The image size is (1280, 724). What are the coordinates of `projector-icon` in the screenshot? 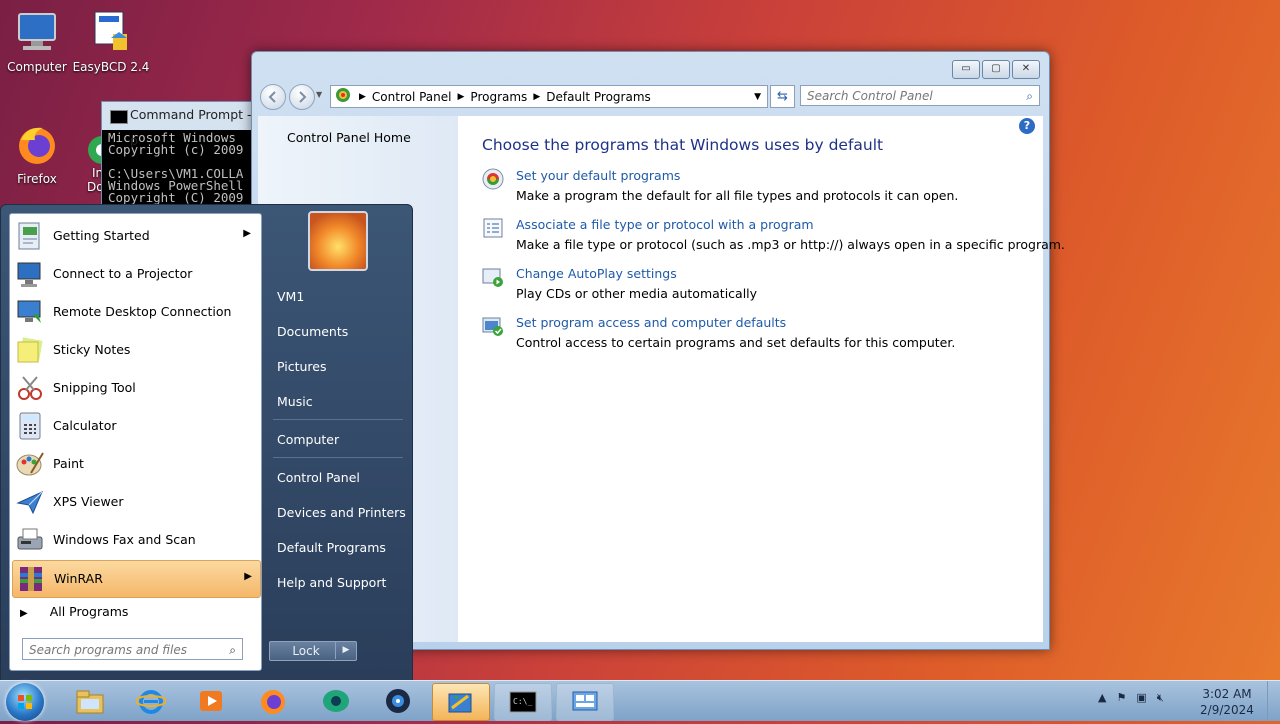 It's located at (30, 274).